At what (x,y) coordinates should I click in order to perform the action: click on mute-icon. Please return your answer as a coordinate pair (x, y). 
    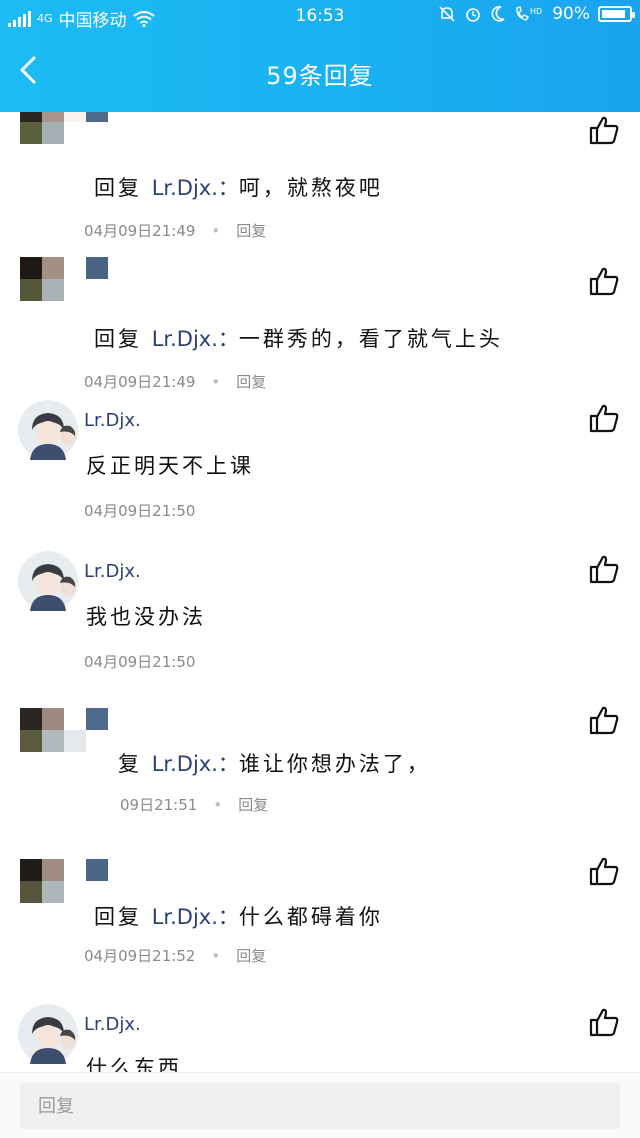
    Looking at the image, I should click on (447, 14).